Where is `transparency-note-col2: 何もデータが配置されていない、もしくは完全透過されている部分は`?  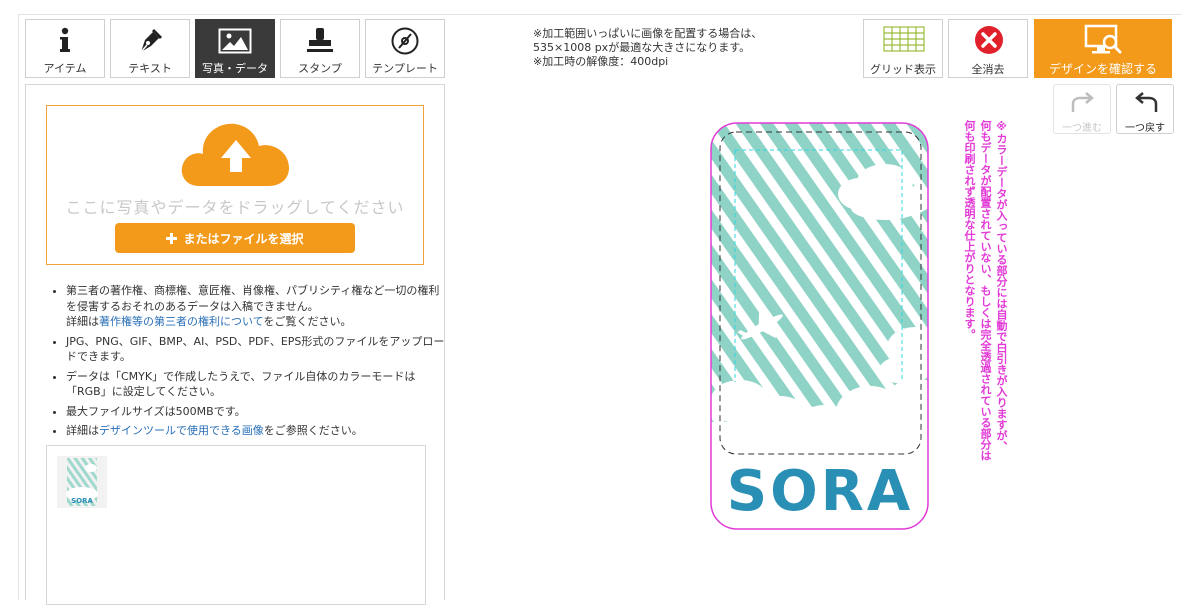 transparency-note-col2: 何もデータが配置されていない、もしくは完全透過されている部分は is located at coordinates (985, 290).